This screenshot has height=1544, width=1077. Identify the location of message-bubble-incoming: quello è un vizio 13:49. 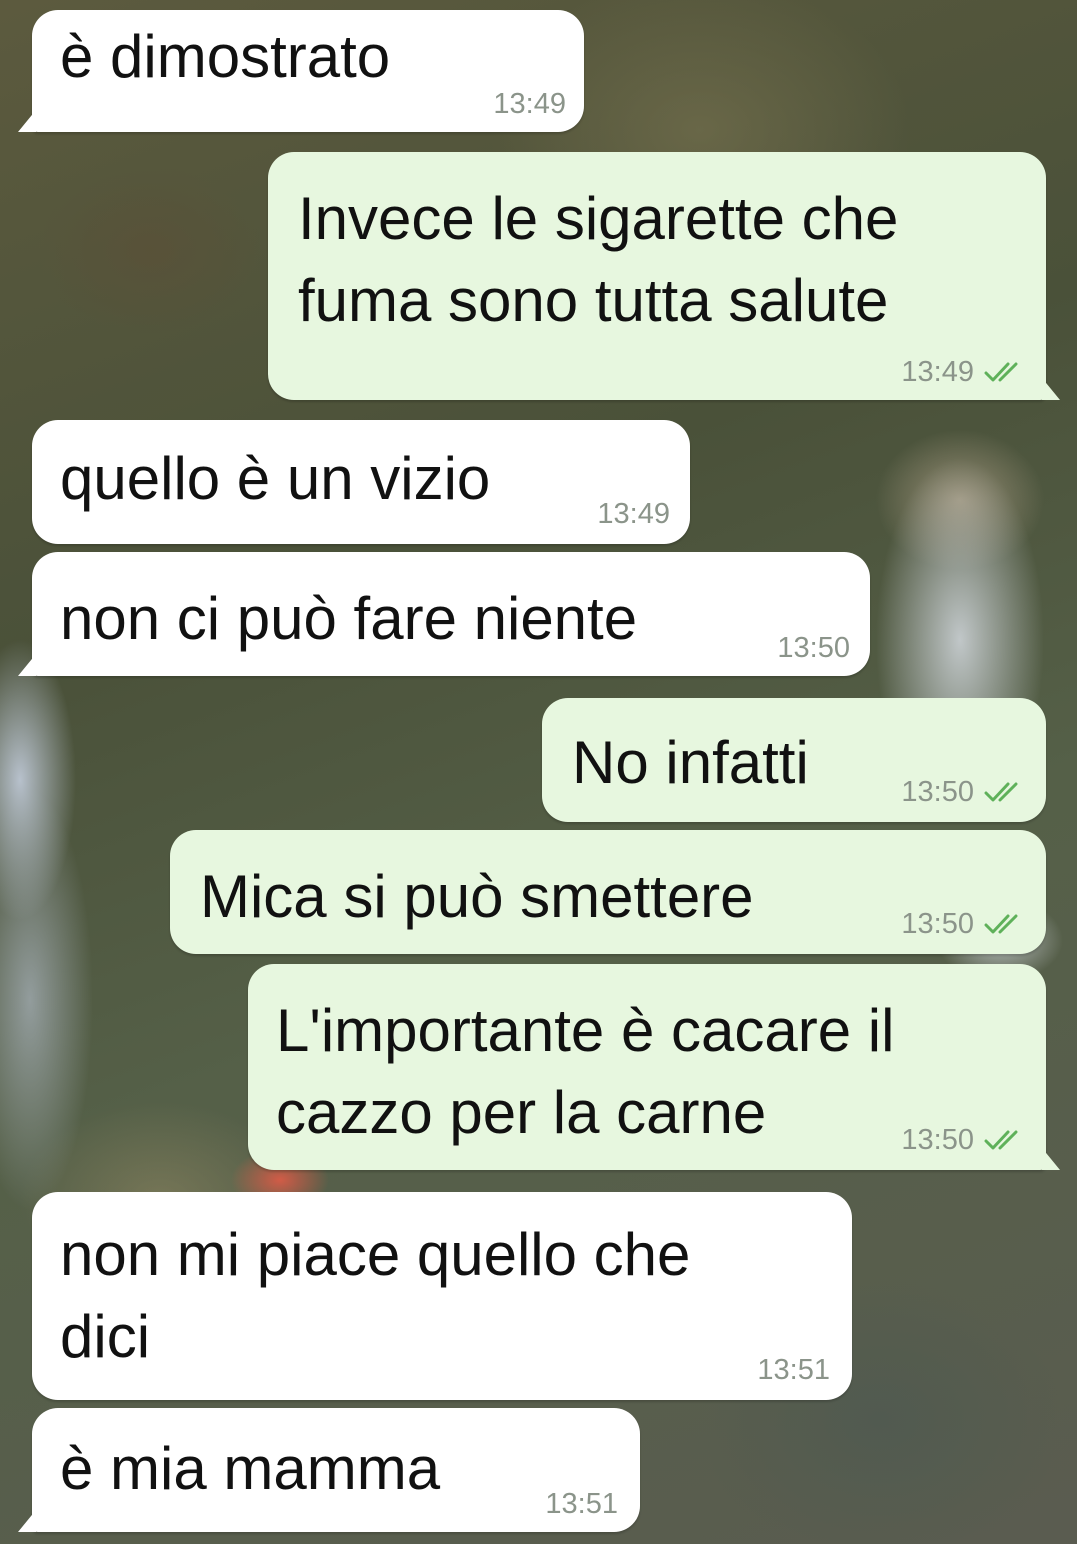
(361, 482).